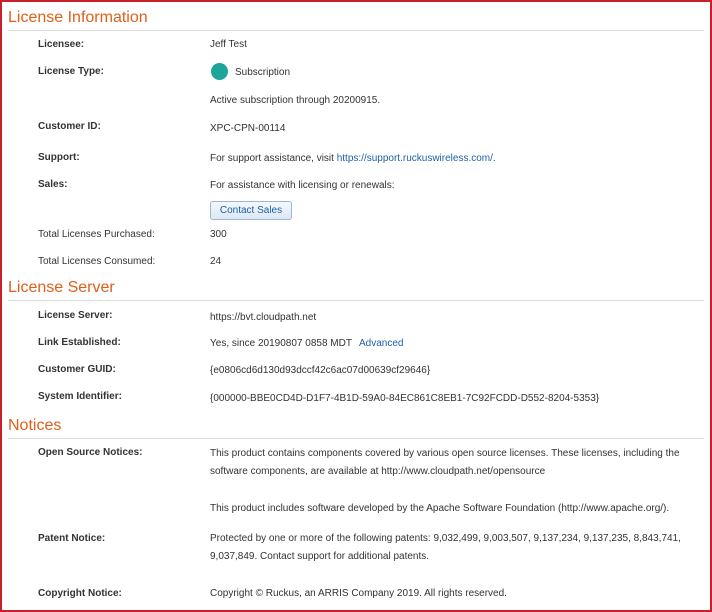 The height and width of the screenshot is (612, 712). I want to click on patent-notice-label: Patent Notice:, so click(72, 538).